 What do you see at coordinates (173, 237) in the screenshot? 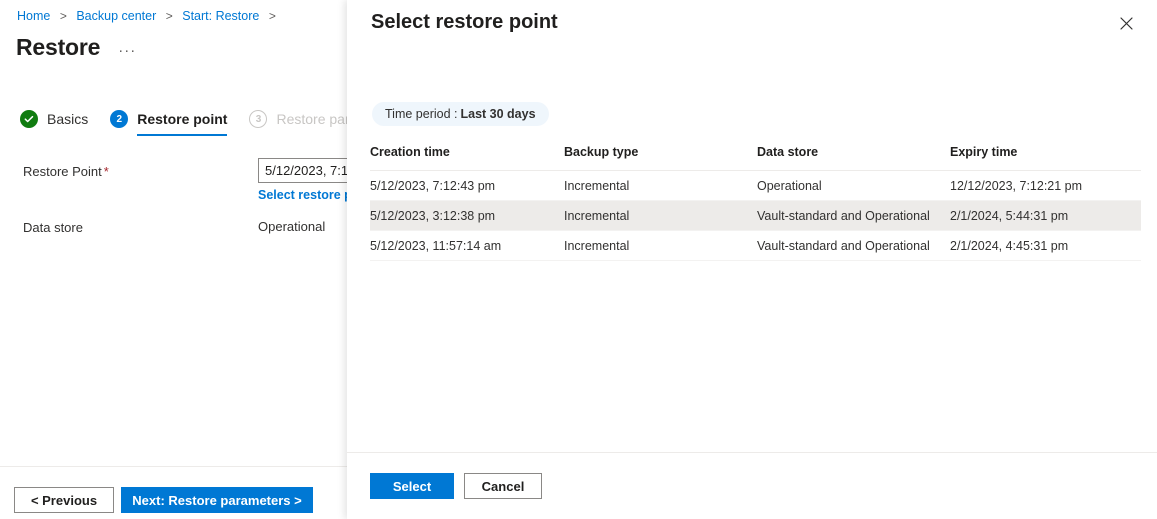
I see `field-data-store: Data store Operational` at bounding box center [173, 237].